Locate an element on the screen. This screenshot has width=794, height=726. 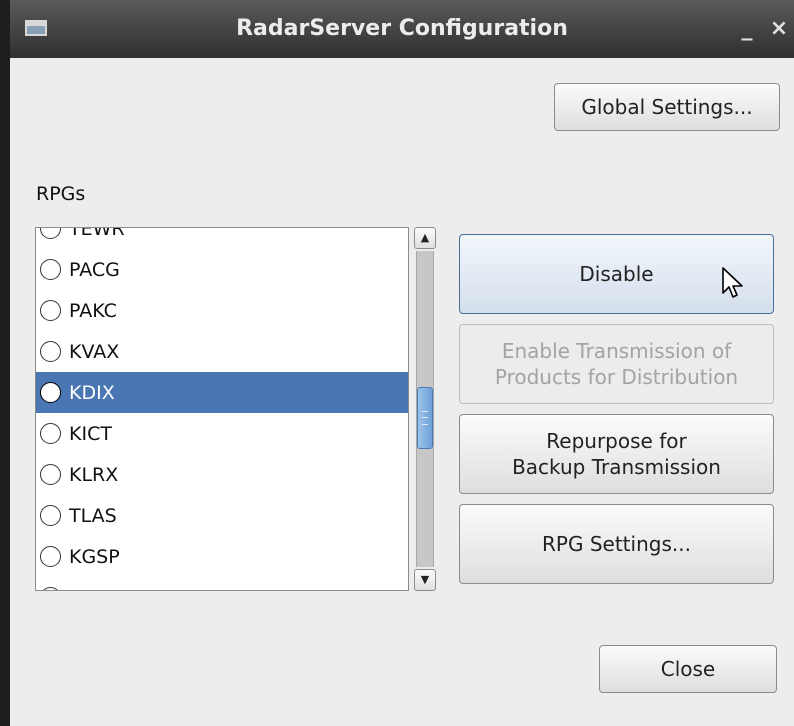
list-item-label: PACG is located at coordinates (94, 269).